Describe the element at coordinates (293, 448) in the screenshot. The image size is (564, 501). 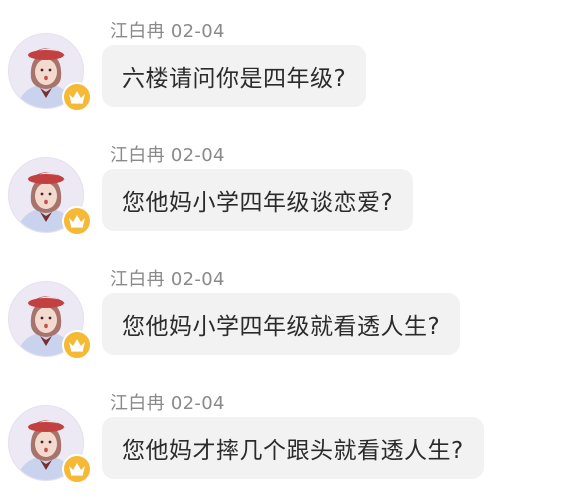
I see `message-bubble: 您他妈才摔几个跟头就看透人生?` at that location.